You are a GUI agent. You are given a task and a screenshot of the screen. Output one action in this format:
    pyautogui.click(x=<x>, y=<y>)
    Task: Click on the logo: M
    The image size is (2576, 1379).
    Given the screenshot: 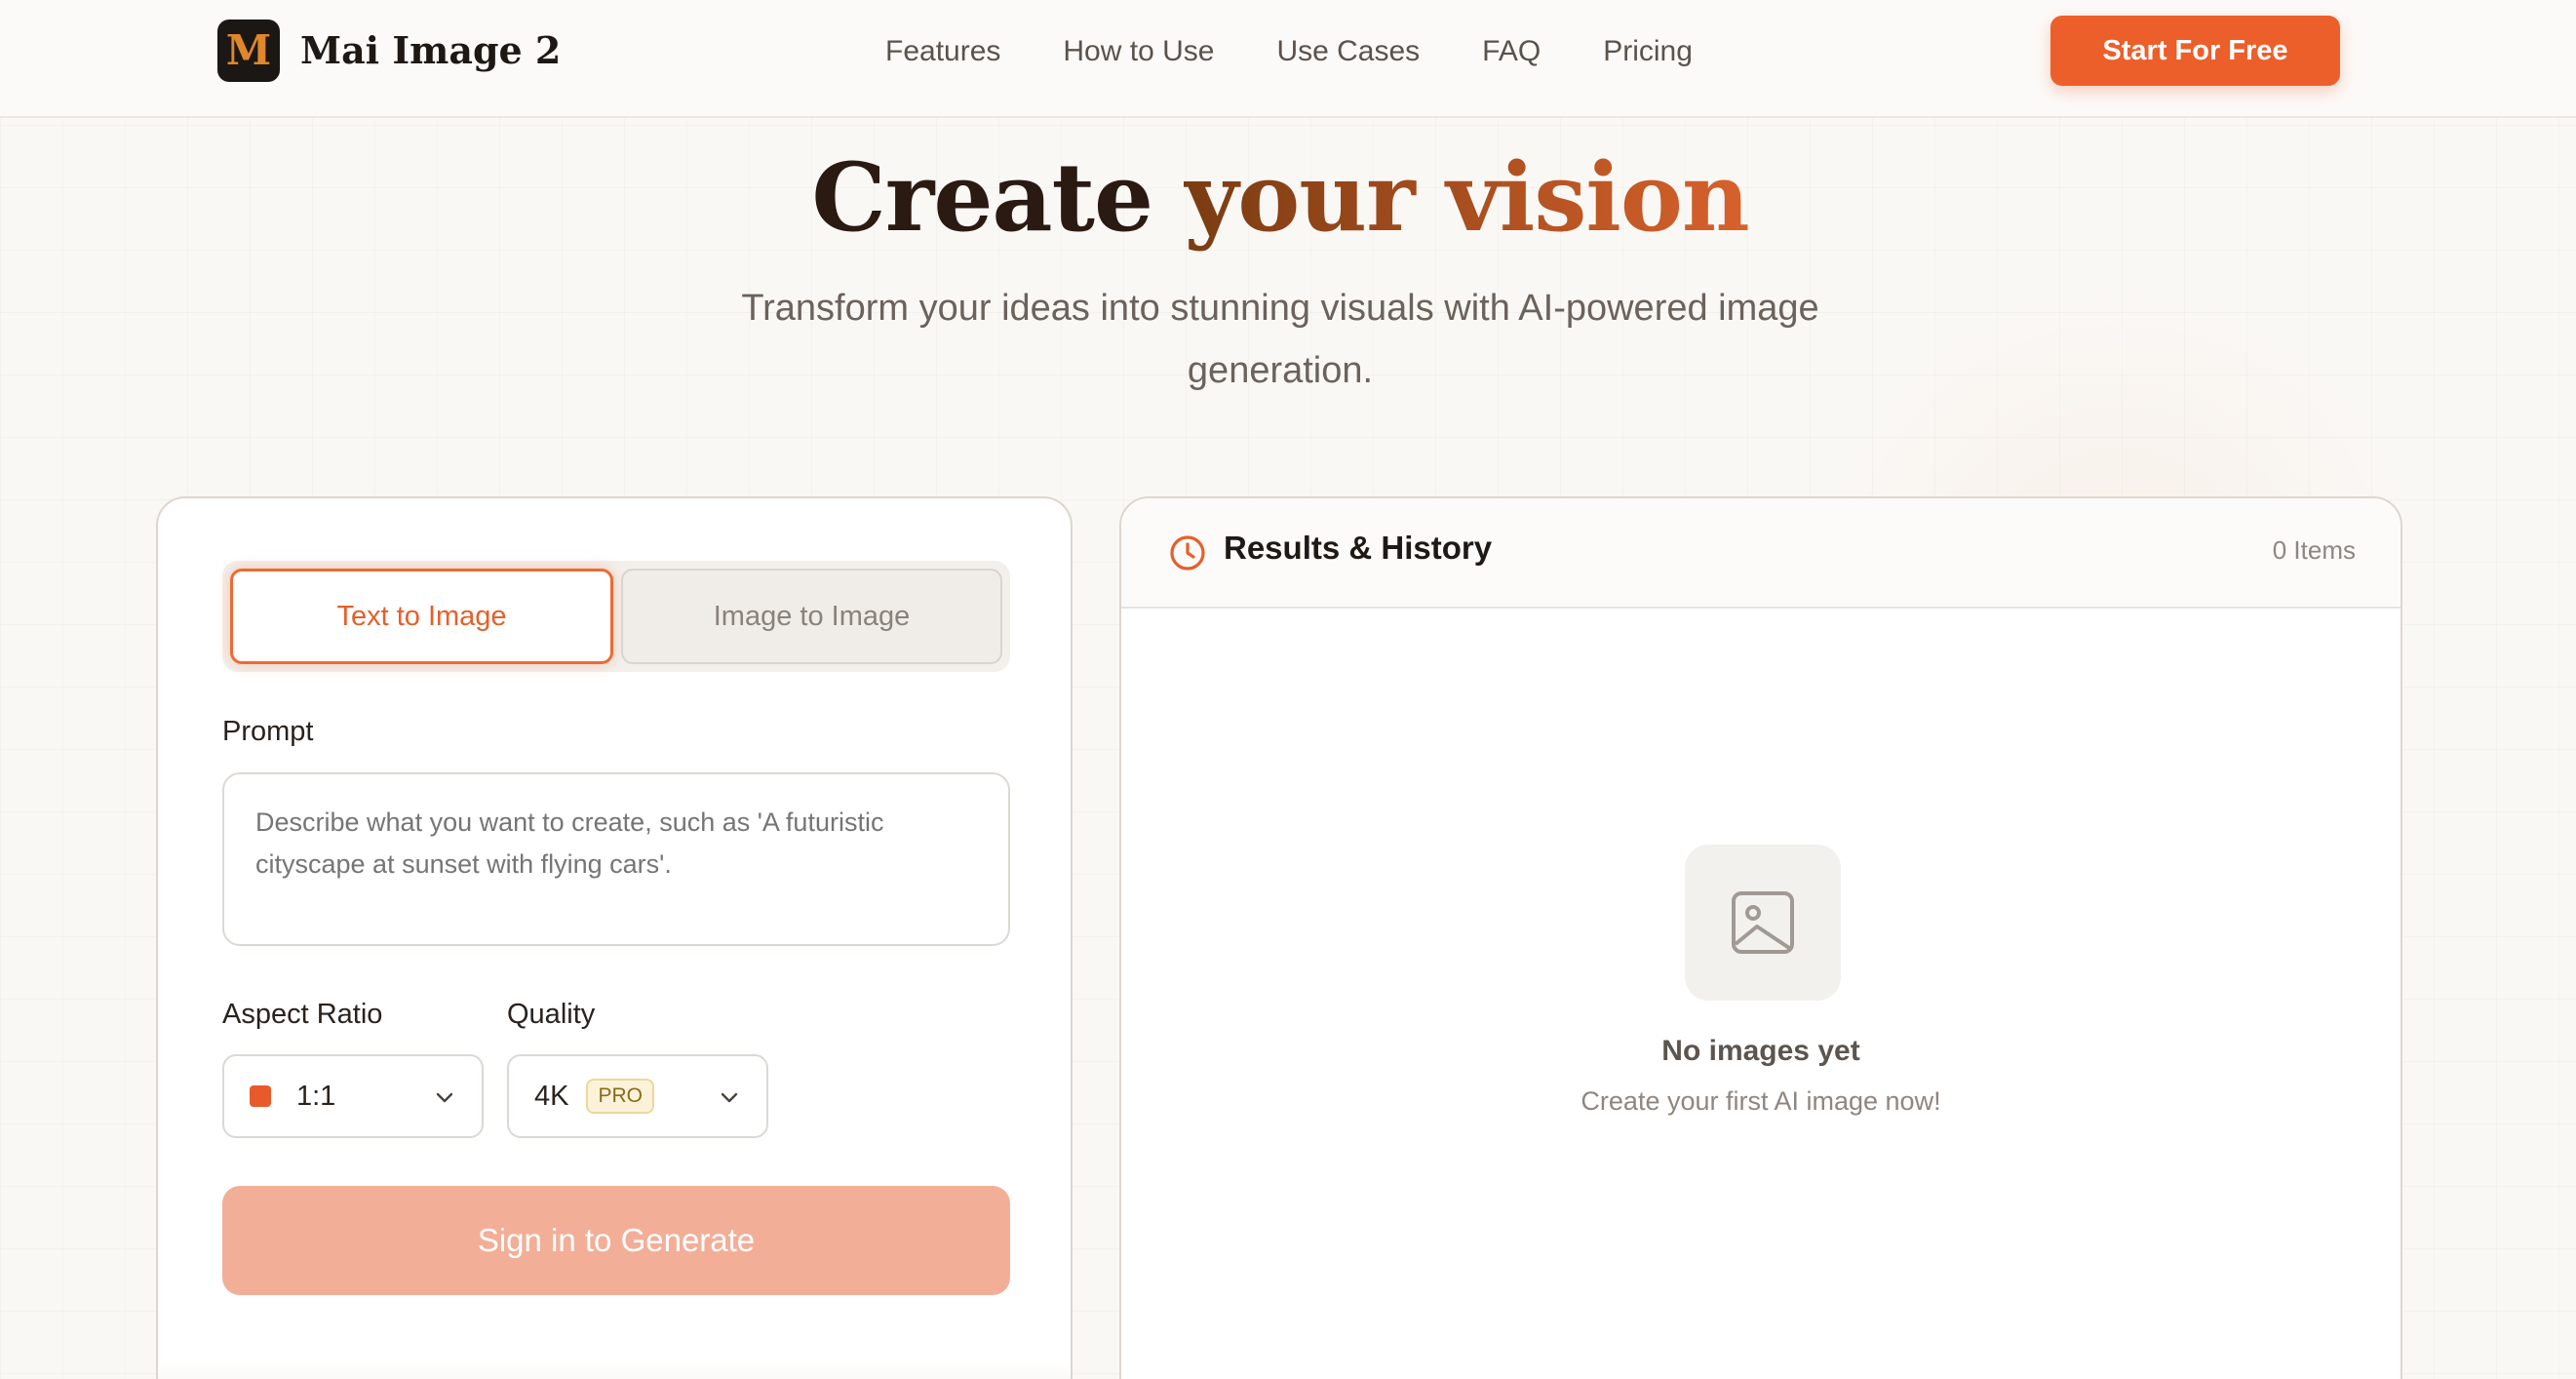 What is the action you would take?
    pyautogui.click(x=248, y=51)
    